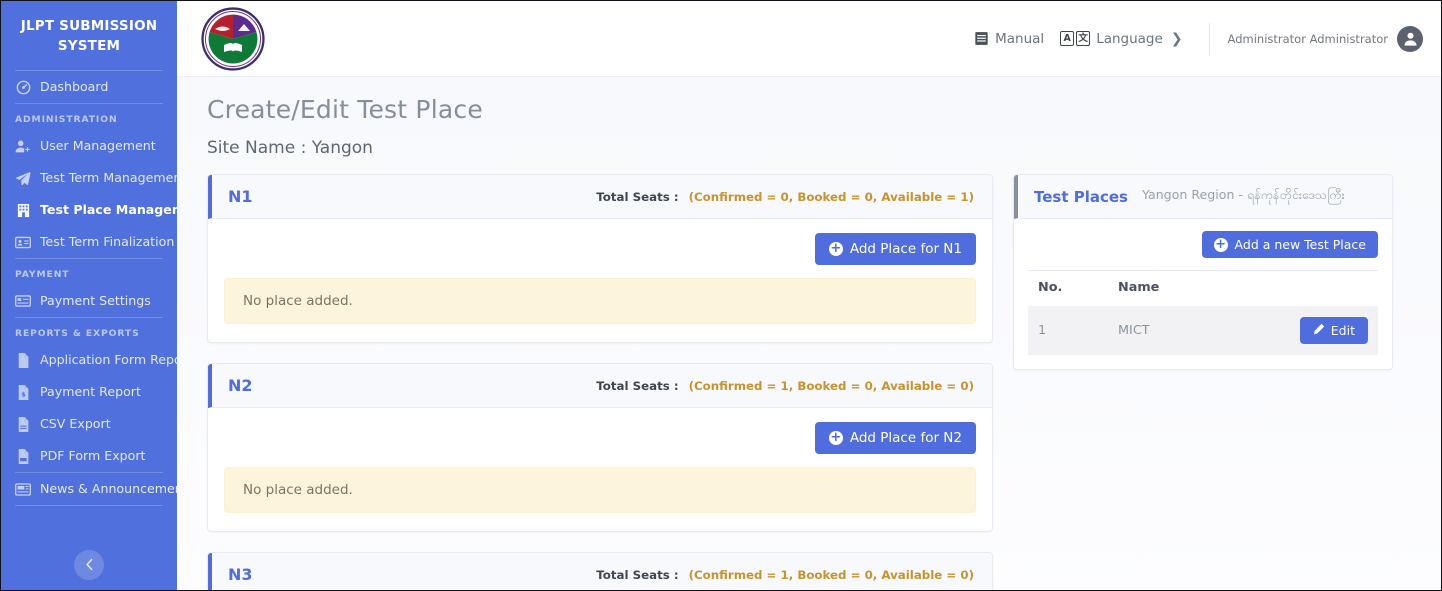  I want to click on add-new-test-place-button: + Add a new Test Place, so click(1289, 244).